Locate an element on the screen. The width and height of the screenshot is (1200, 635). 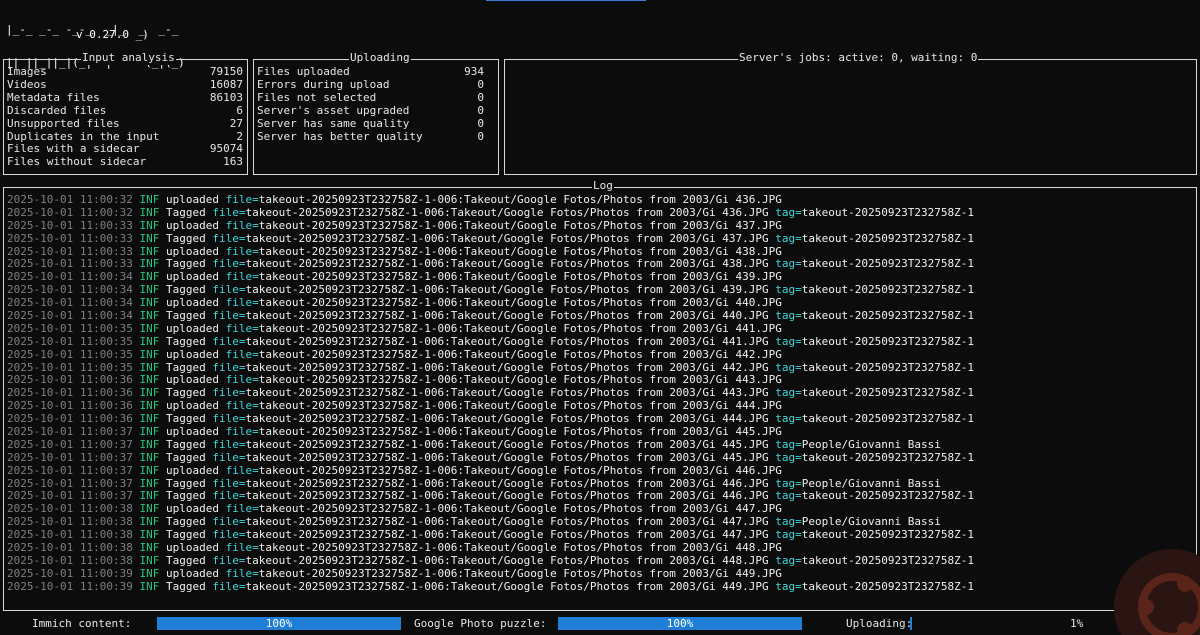
stat-label: Unsupported files is located at coordinates (63, 123).